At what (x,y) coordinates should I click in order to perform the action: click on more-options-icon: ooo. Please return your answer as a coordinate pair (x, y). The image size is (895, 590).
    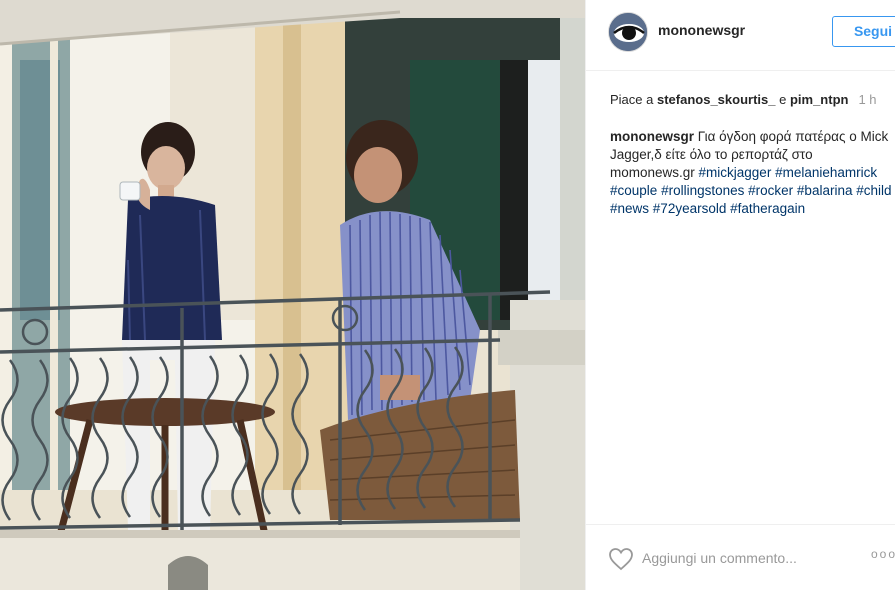
    Looking at the image, I should click on (883, 554).